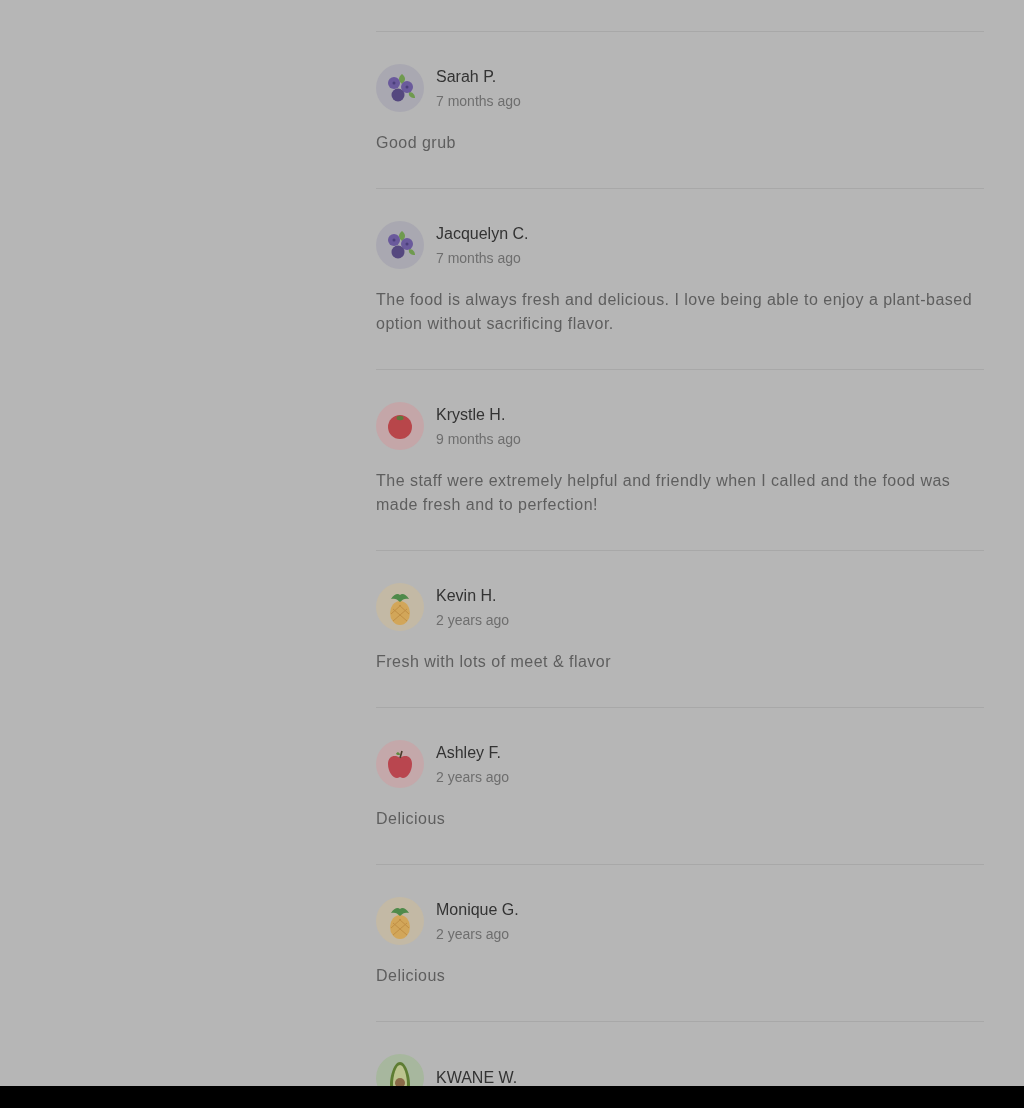 The height and width of the screenshot is (1108, 1024). What do you see at coordinates (477, 910) in the screenshot?
I see `reviewer-name: Monique G.` at bounding box center [477, 910].